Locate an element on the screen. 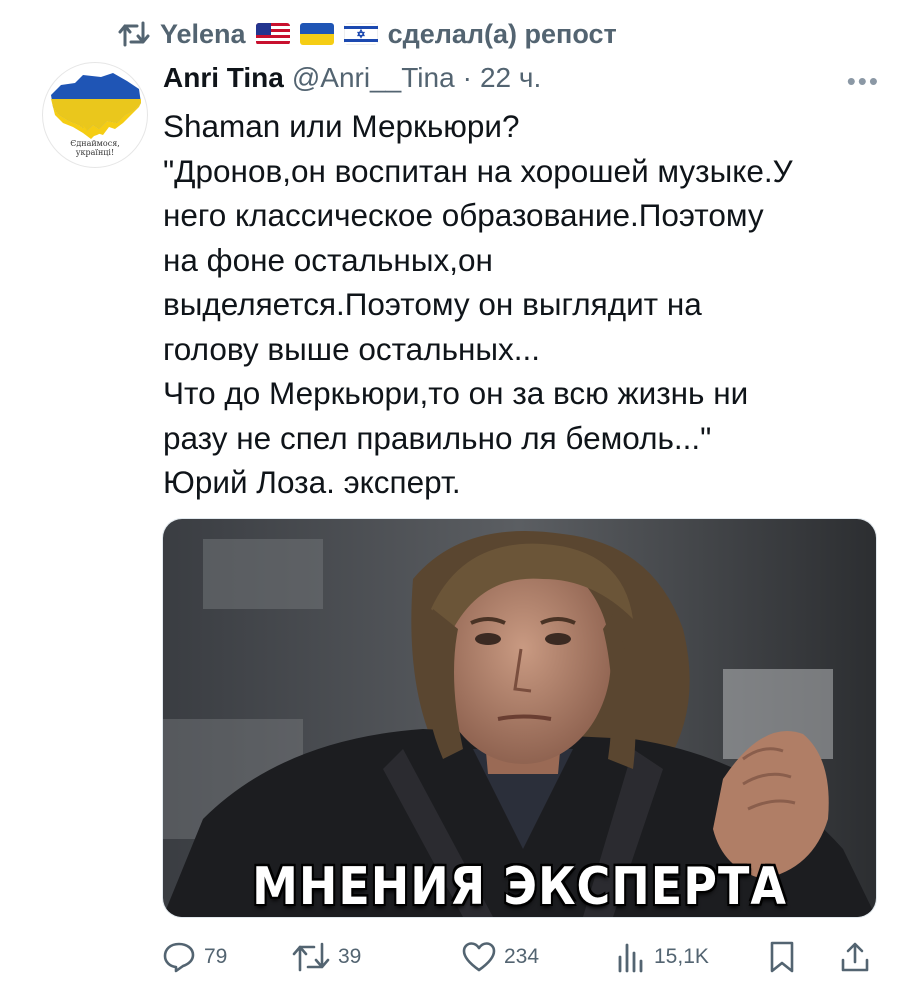 Image resolution: width=918 pixels, height=1000 pixels. reply-icon is located at coordinates (179, 957).